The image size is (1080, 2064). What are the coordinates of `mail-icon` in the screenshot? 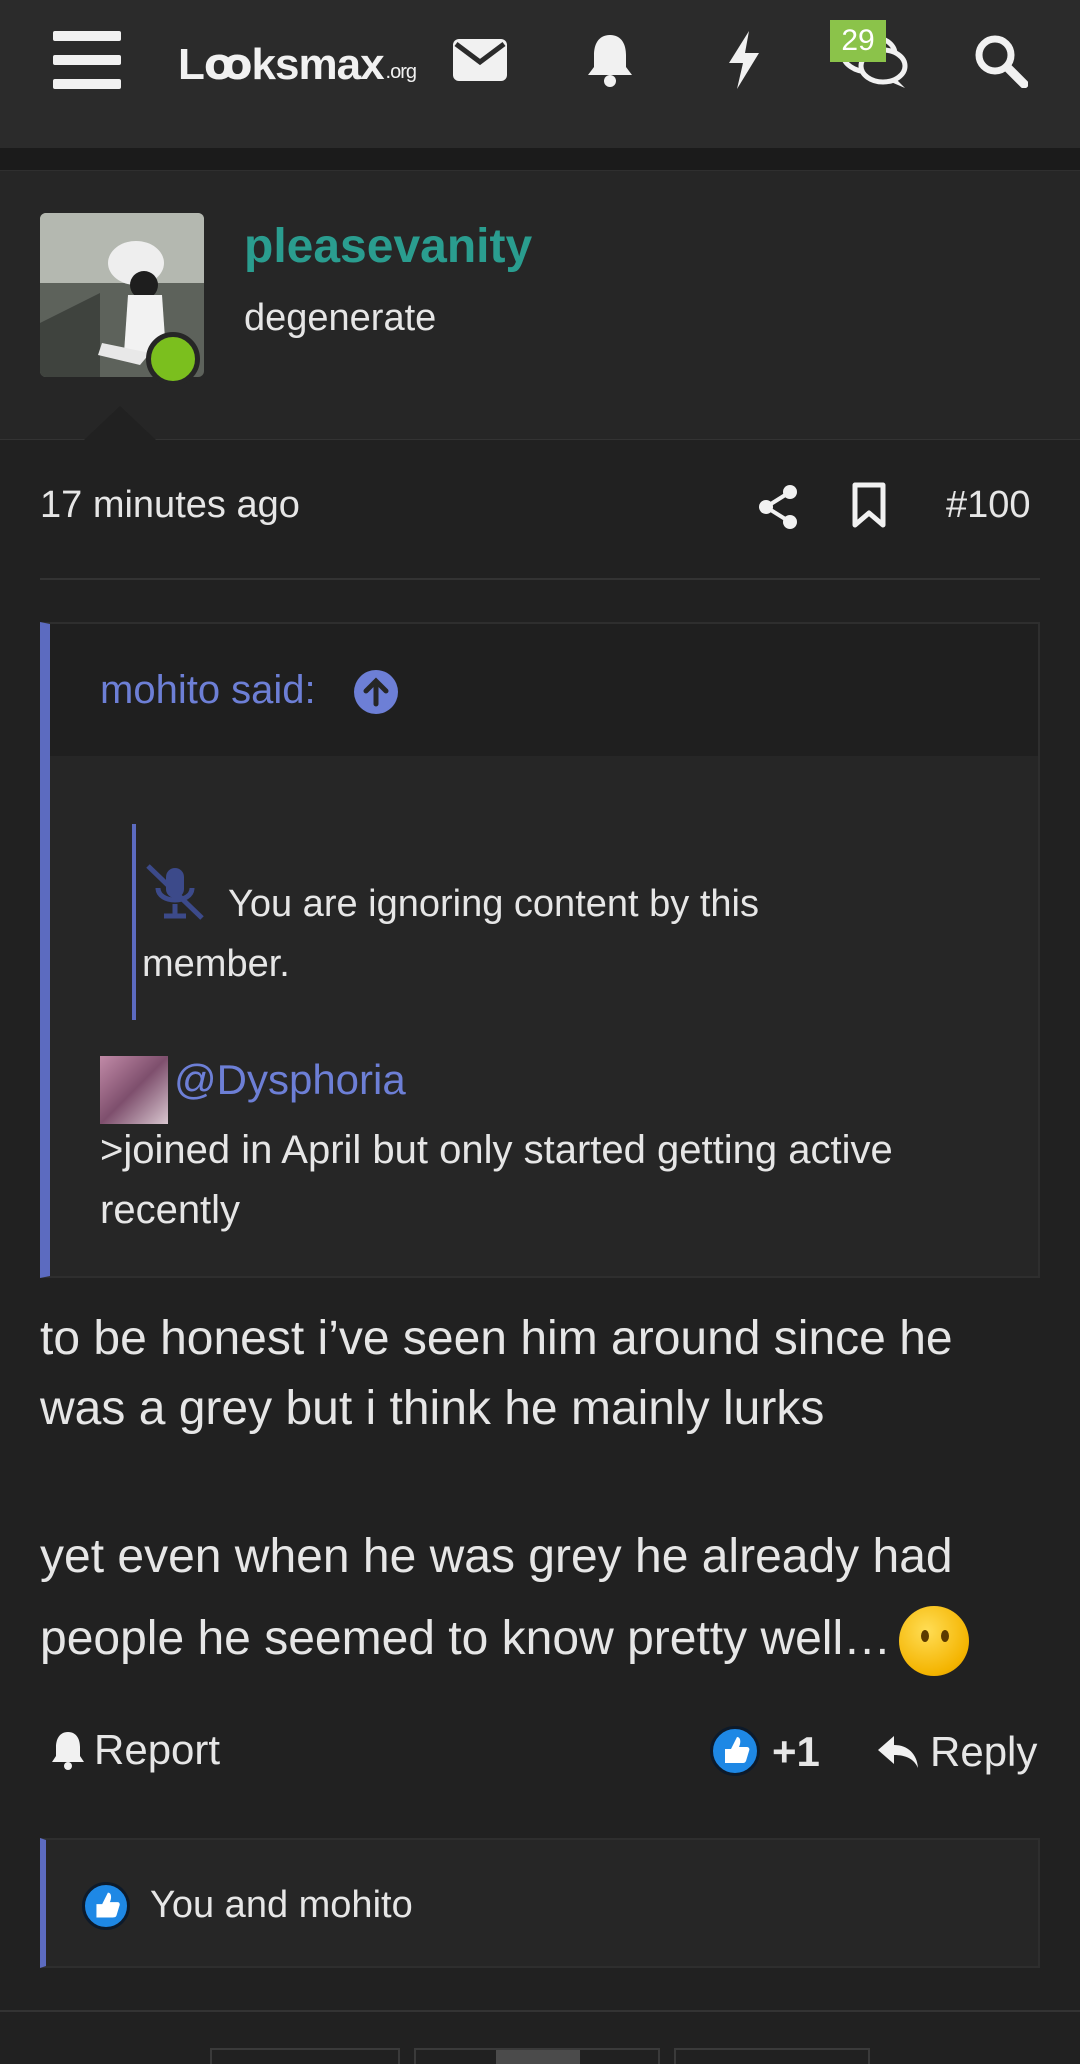 It's located at (480, 60).